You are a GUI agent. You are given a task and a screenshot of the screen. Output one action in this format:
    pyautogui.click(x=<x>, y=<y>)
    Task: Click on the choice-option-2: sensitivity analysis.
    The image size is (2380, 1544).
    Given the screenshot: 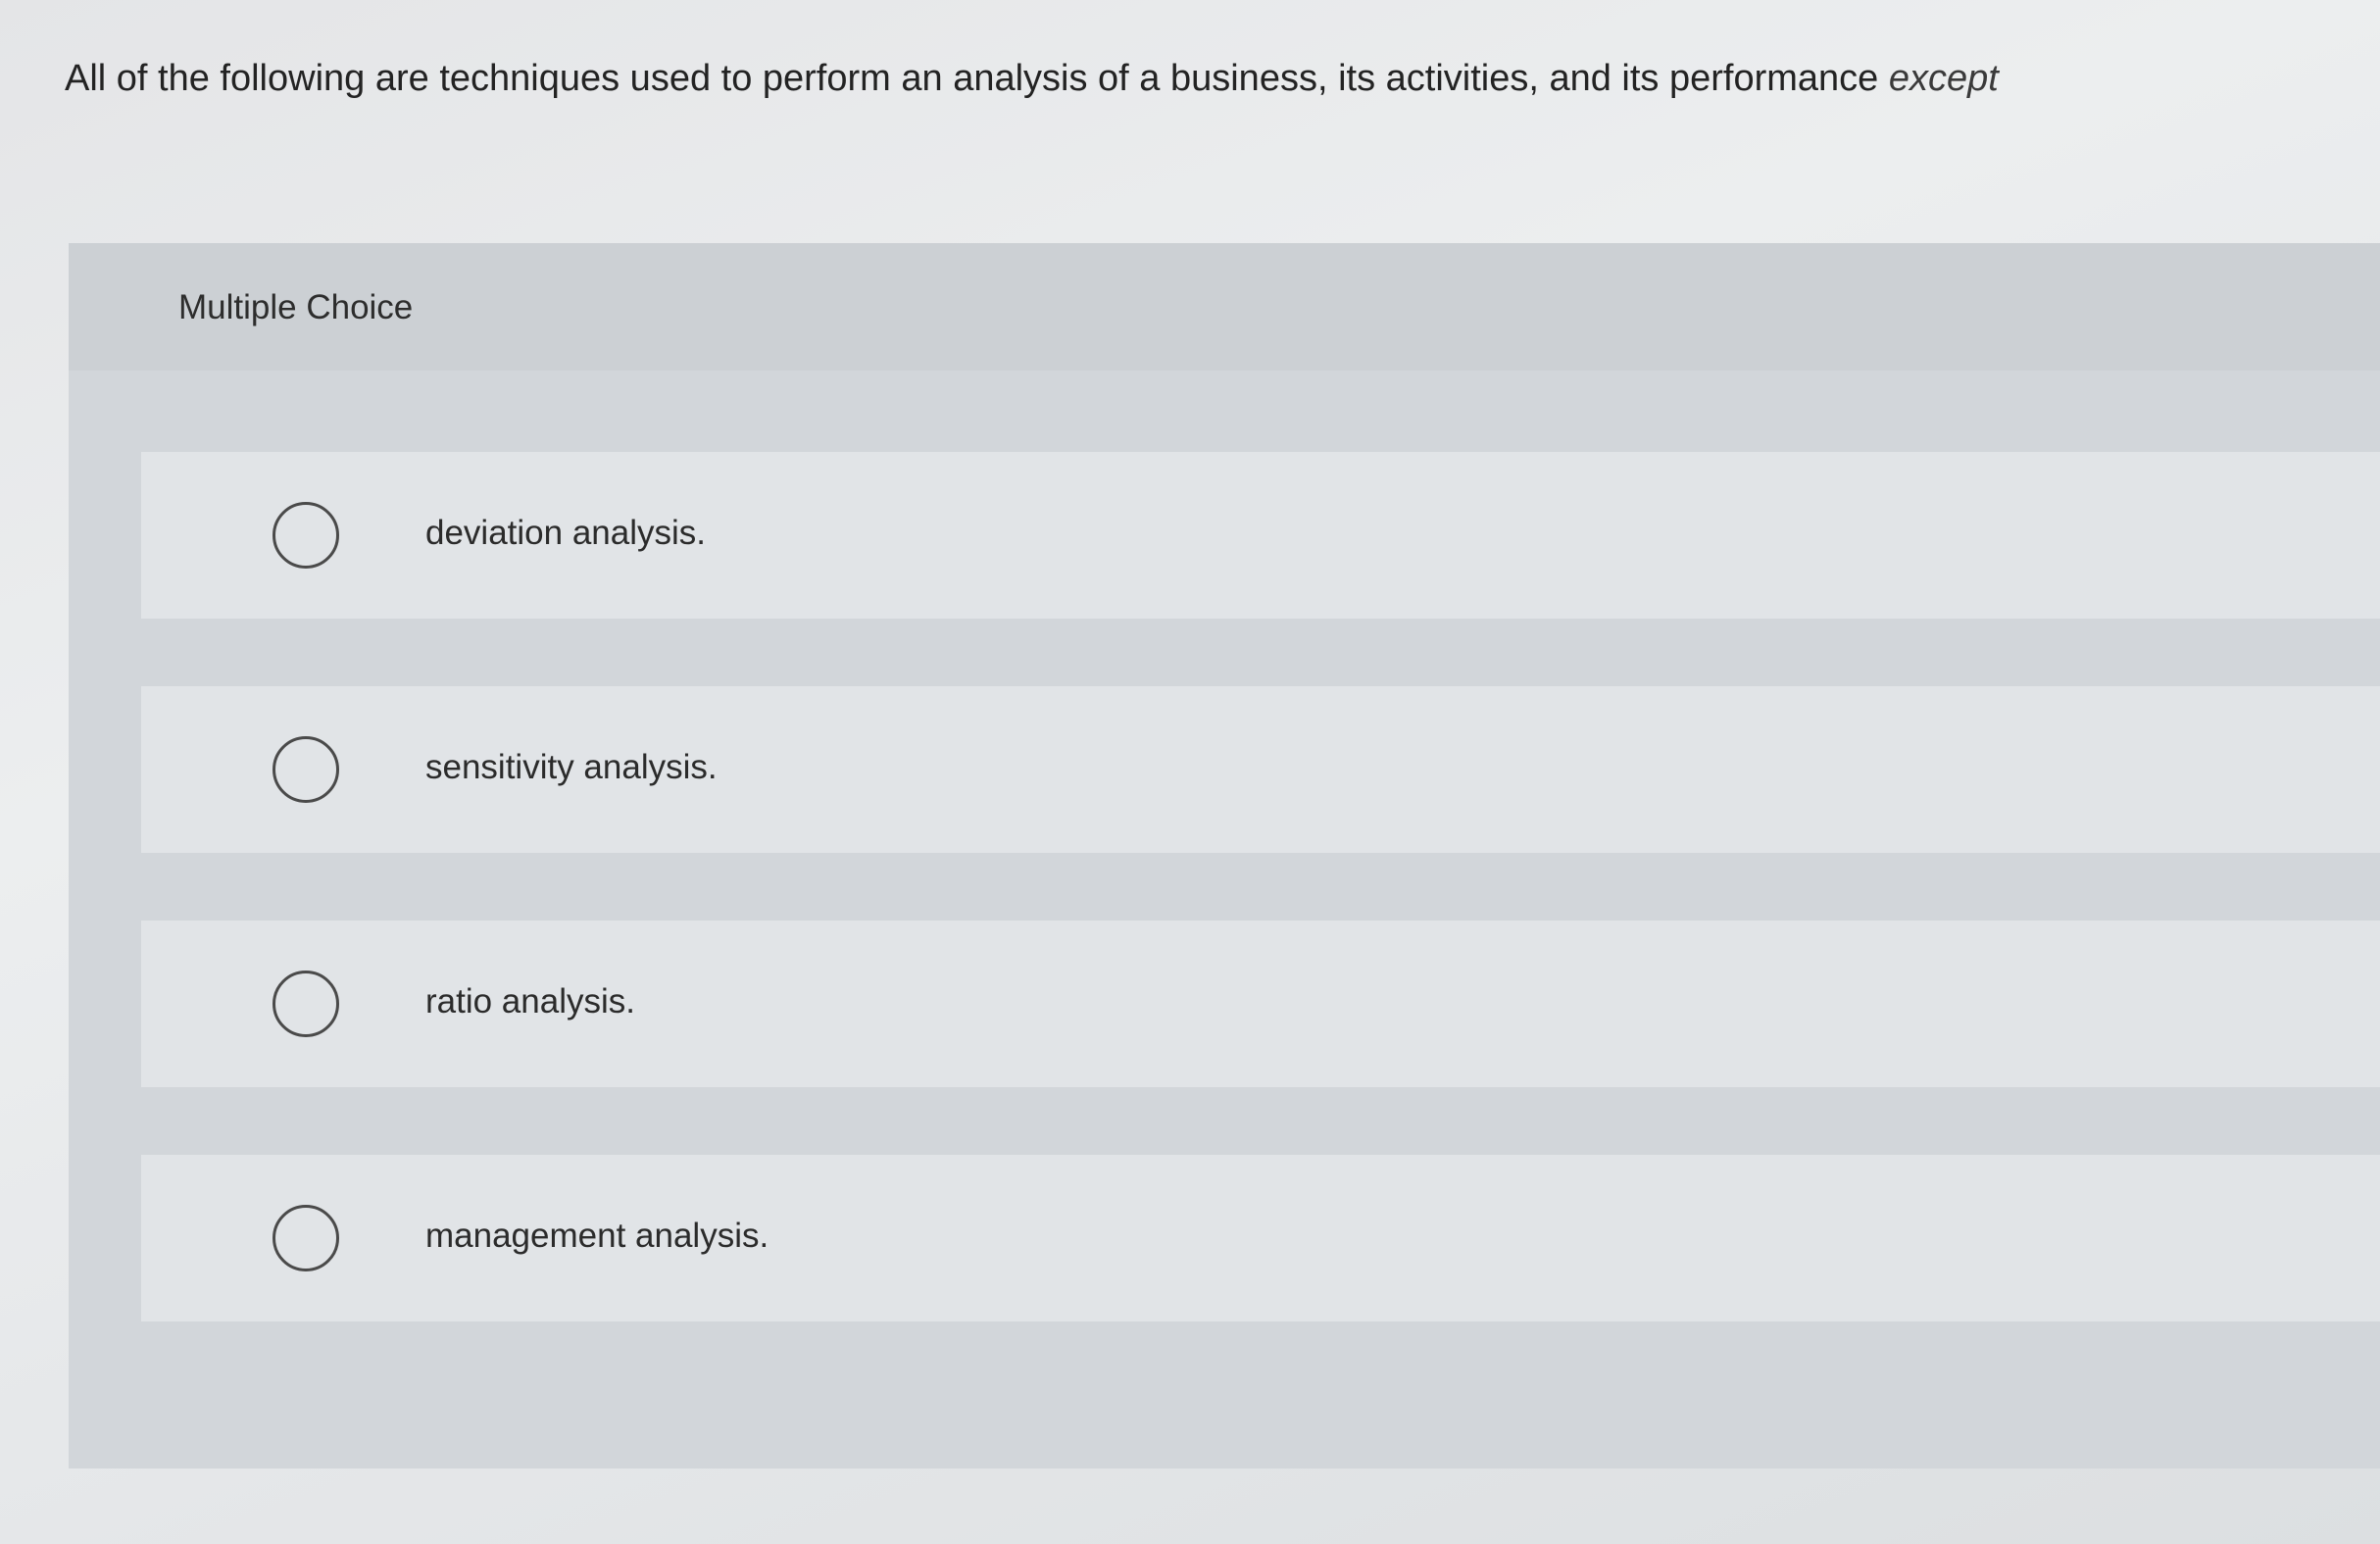 What is the action you would take?
    pyautogui.click(x=1260, y=770)
    